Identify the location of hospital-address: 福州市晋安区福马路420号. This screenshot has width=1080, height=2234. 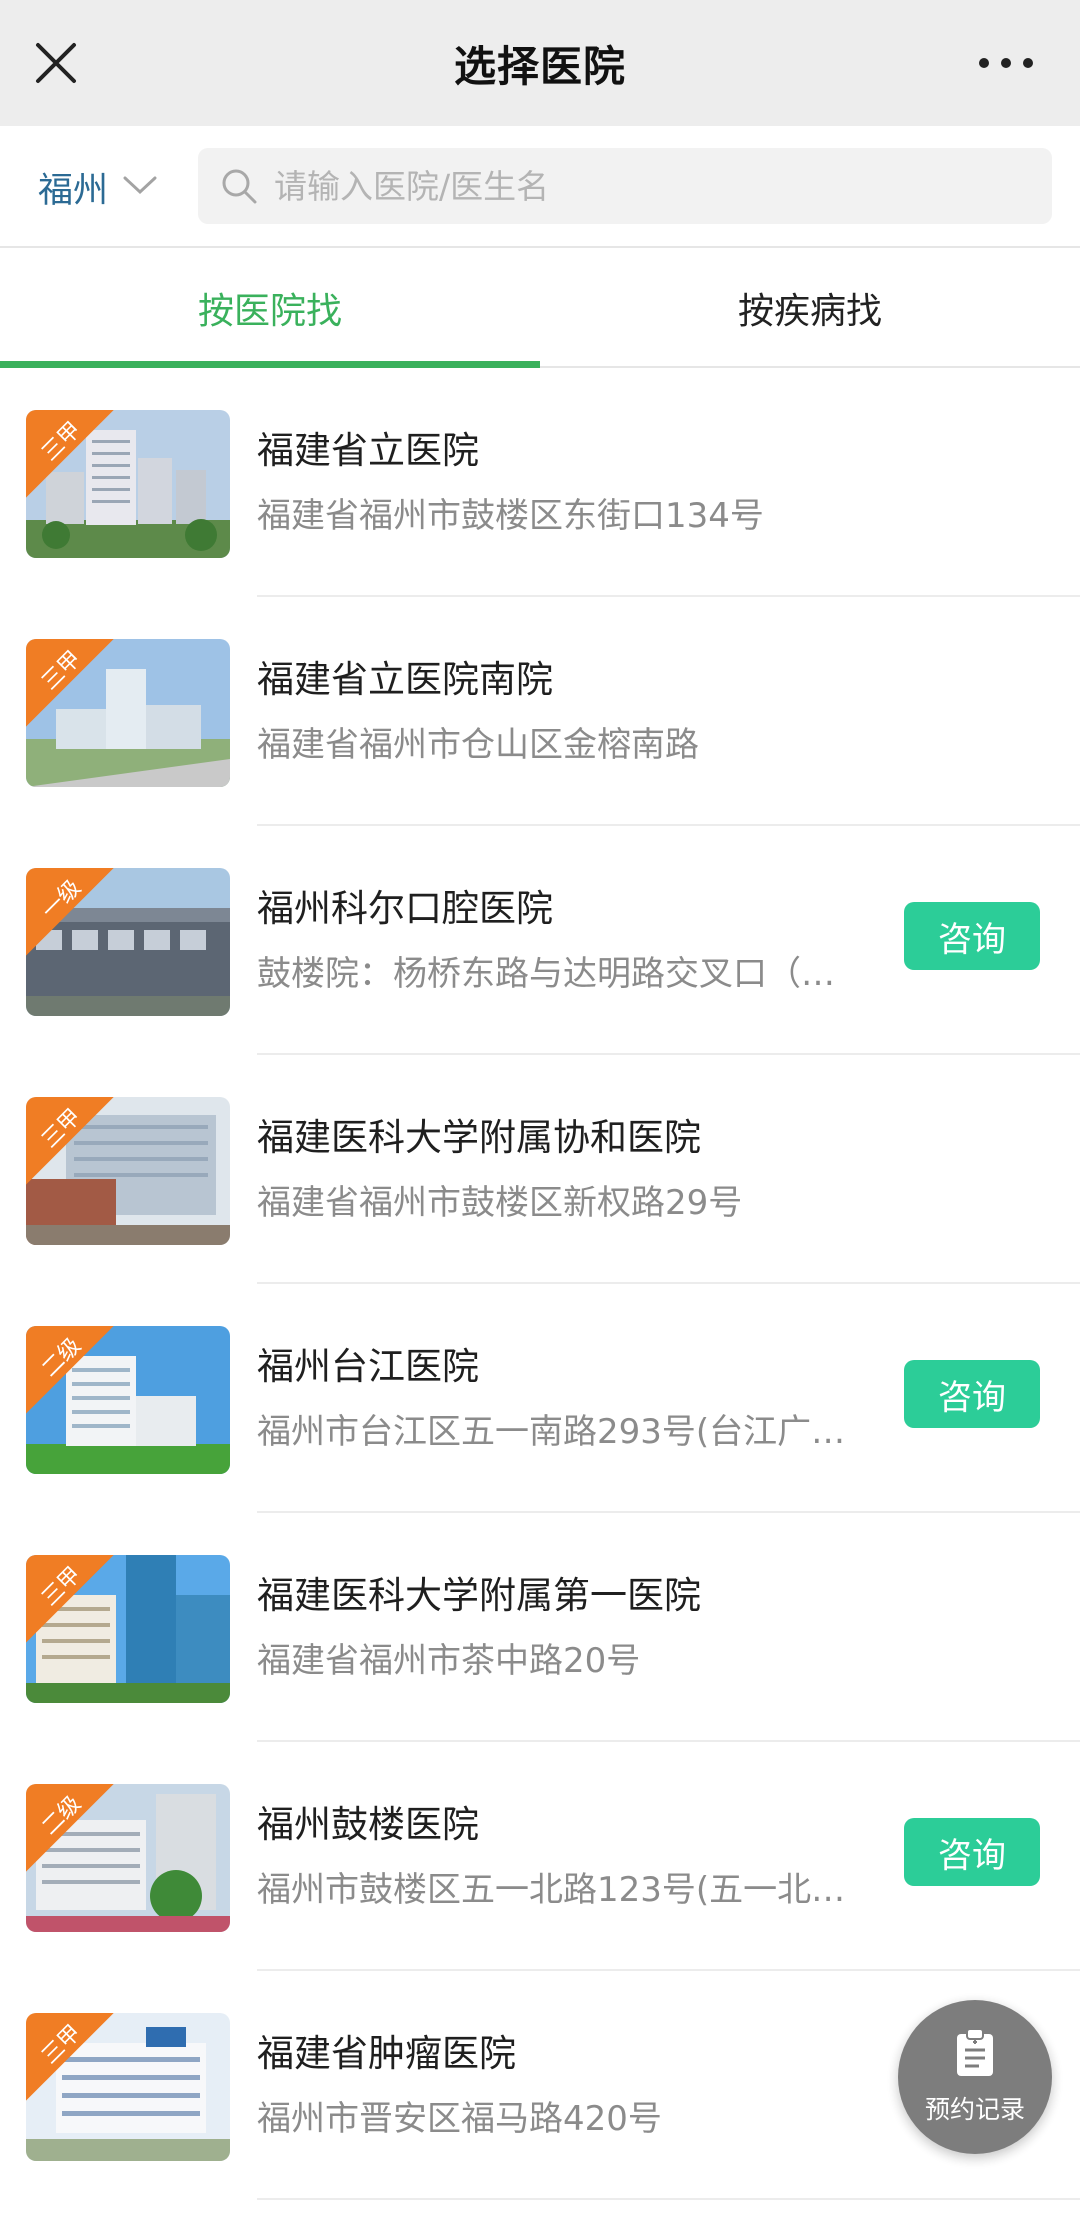
(459, 2119).